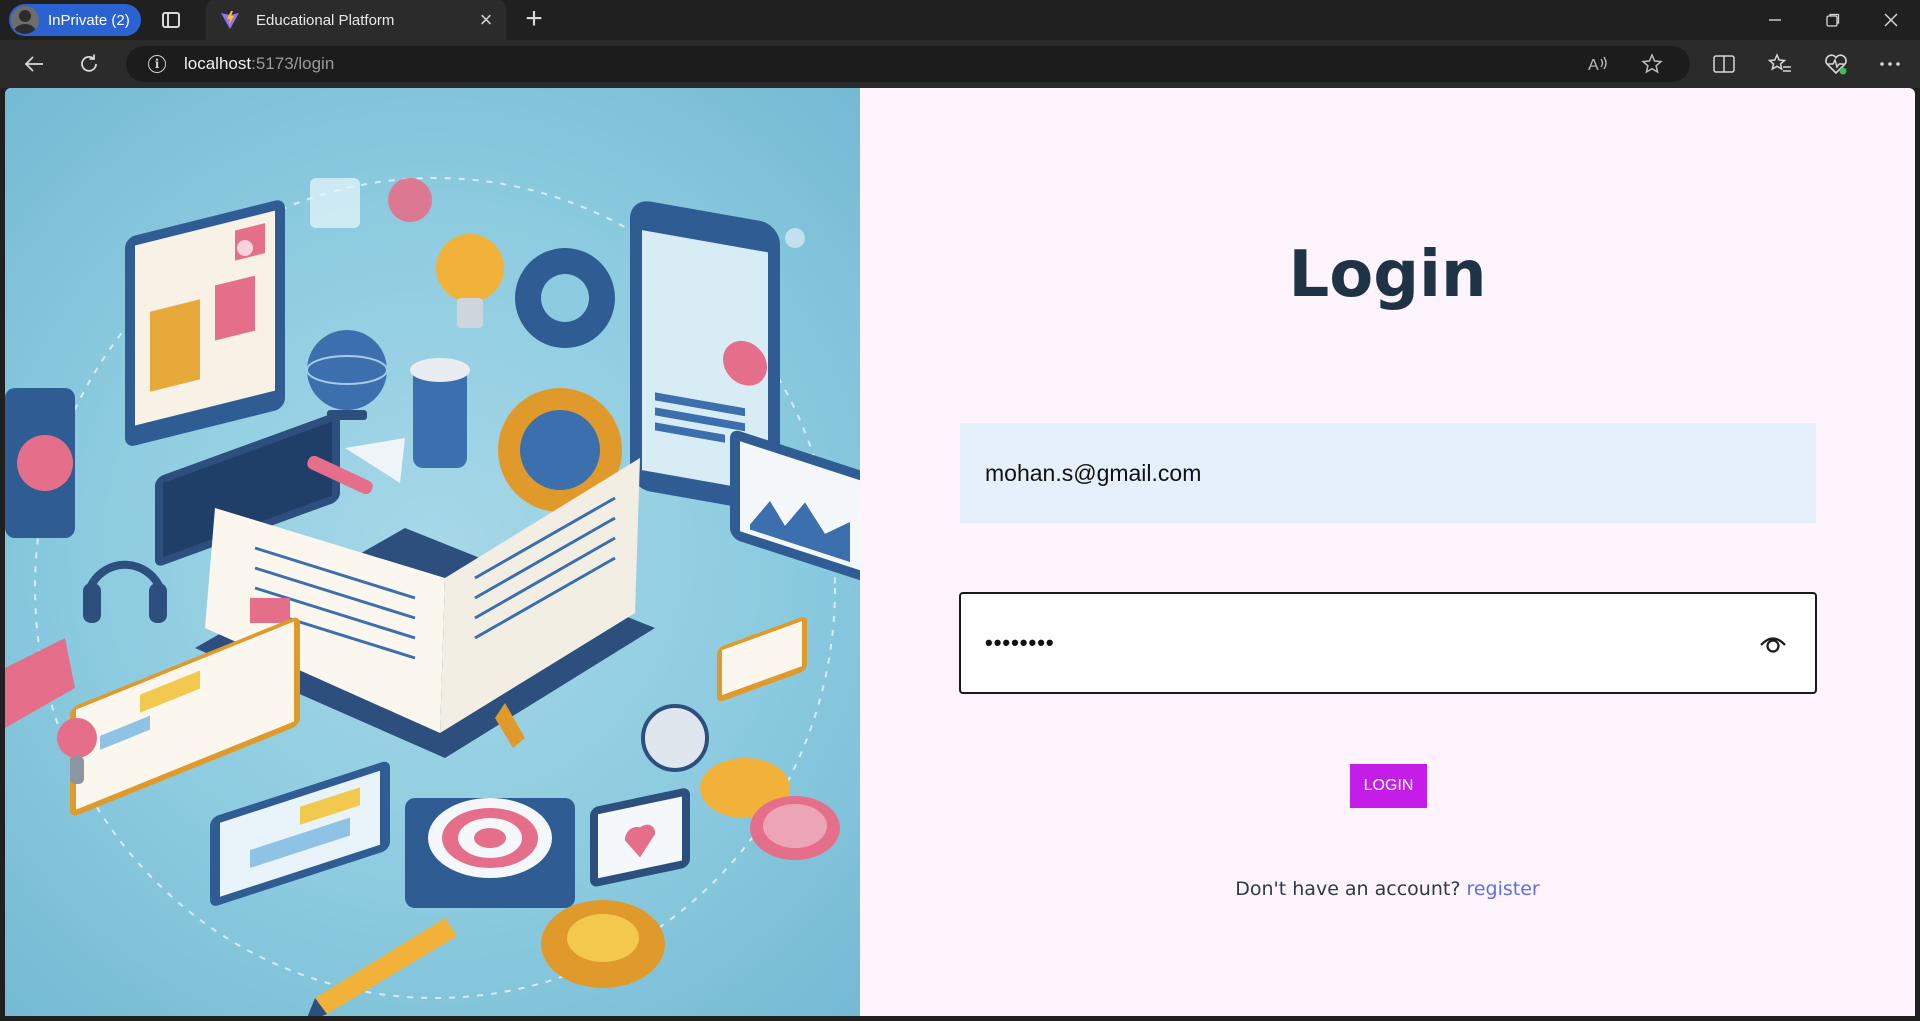  Describe the element at coordinates (1891, 20) in the screenshot. I see `close-window-icon` at that location.